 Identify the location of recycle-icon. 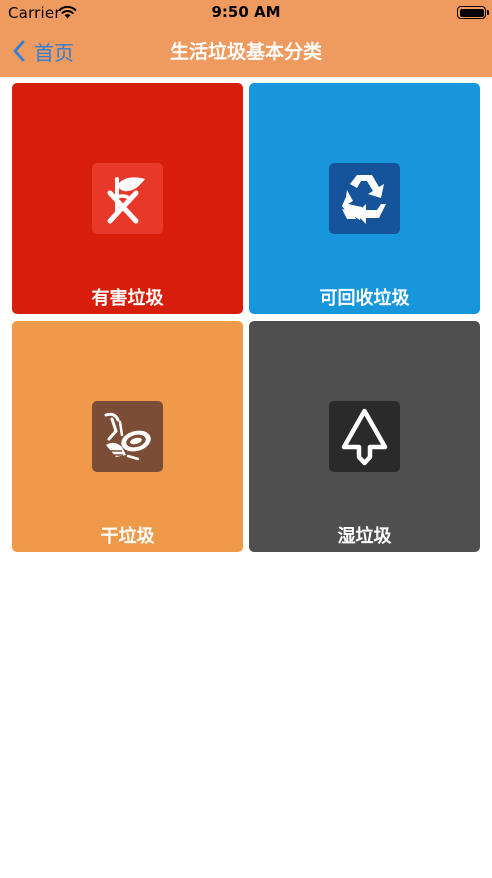
(364, 198).